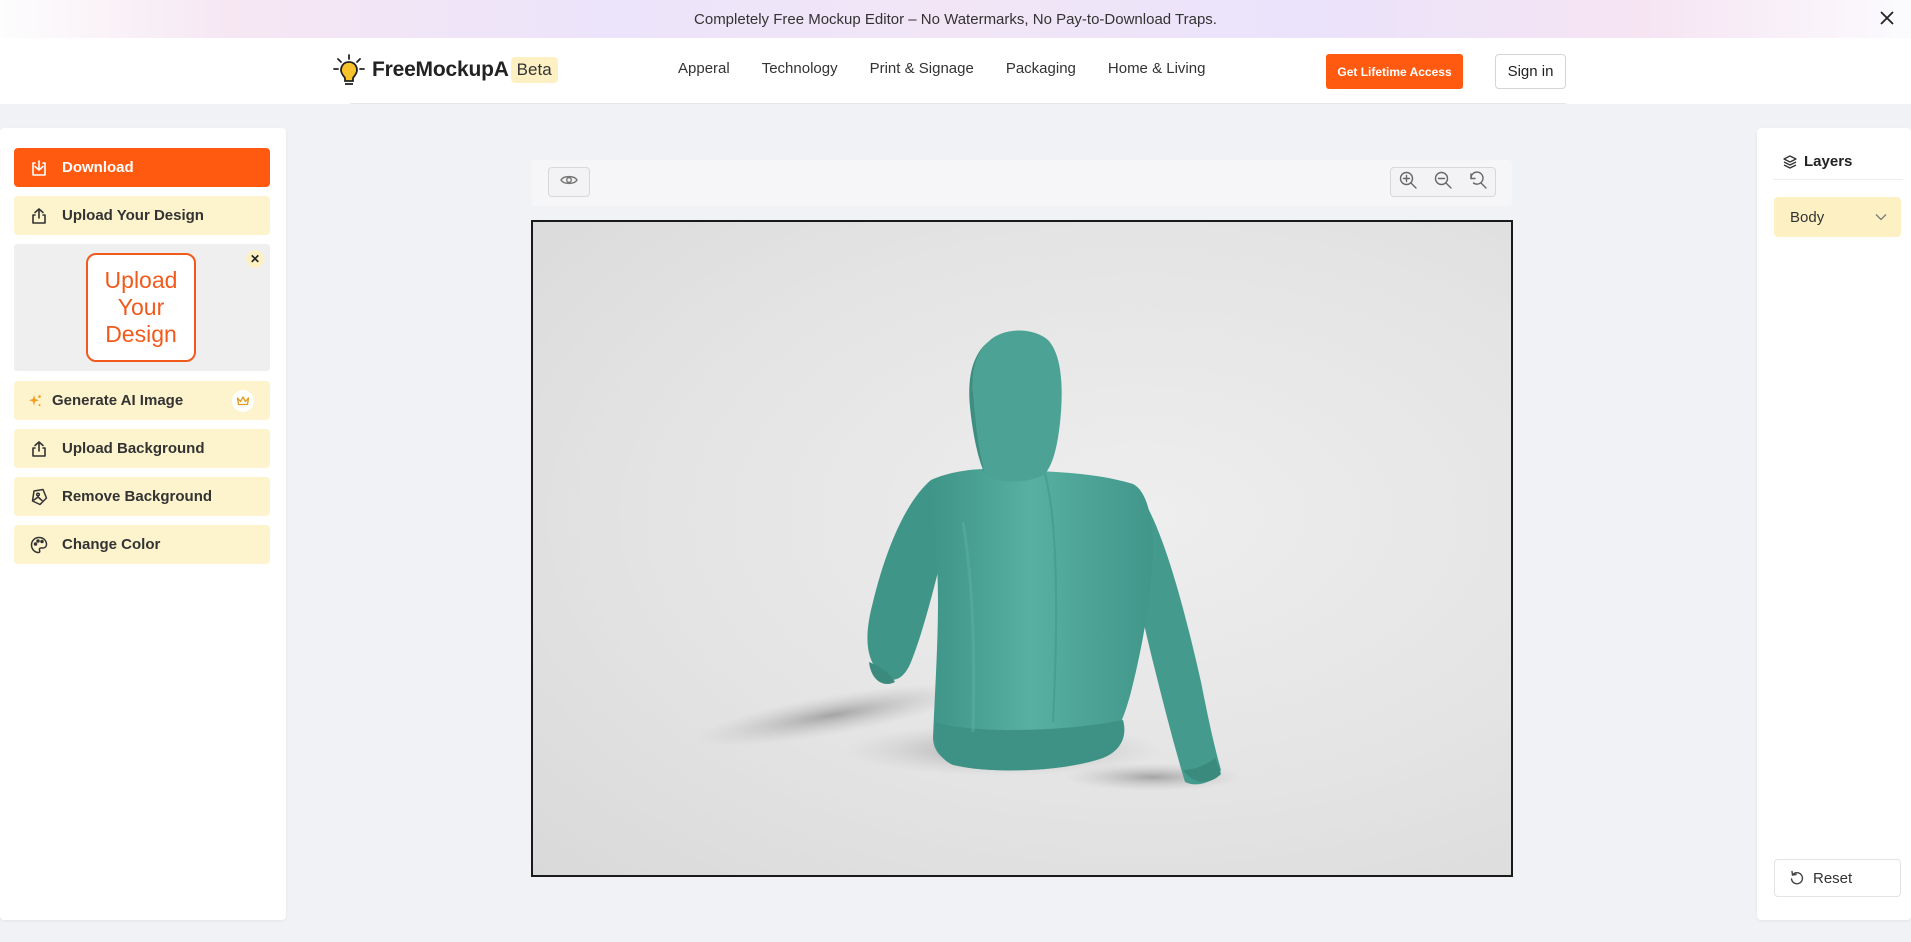  What do you see at coordinates (255, 259) in the screenshot?
I see `remove-design-close-icon: ✕` at bounding box center [255, 259].